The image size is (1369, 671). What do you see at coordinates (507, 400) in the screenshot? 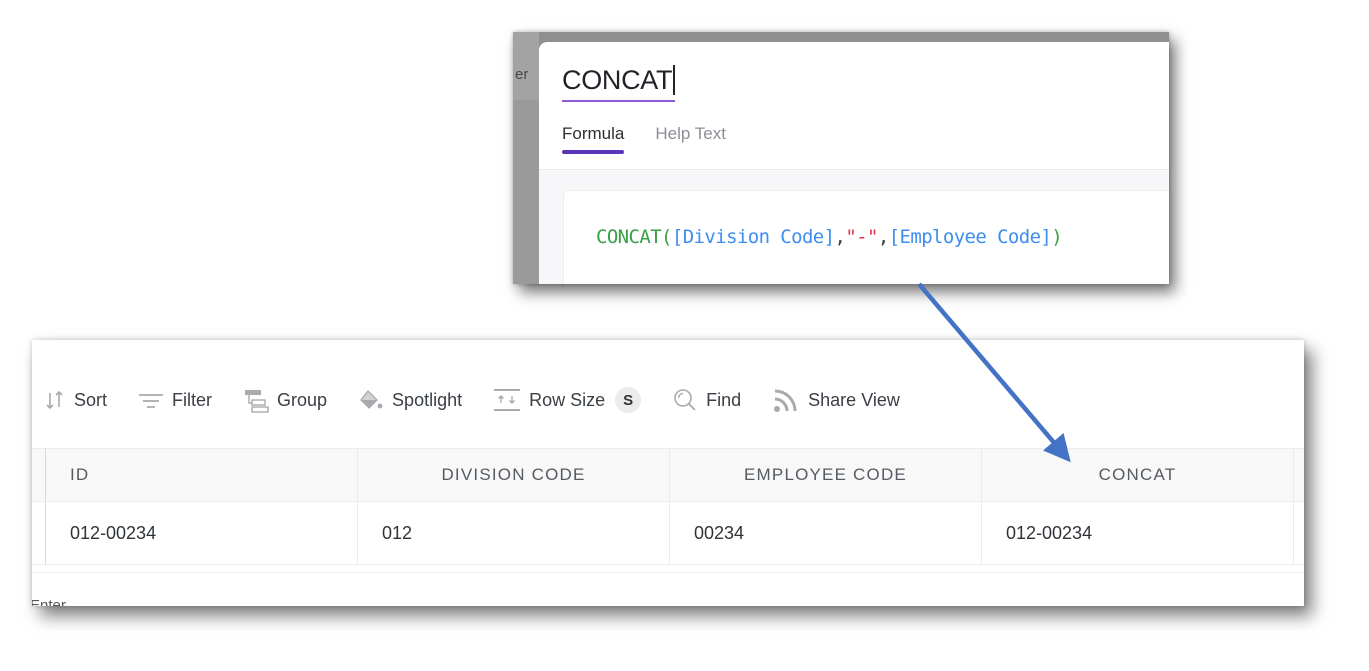
I see `row-height-icon` at bounding box center [507, 400].